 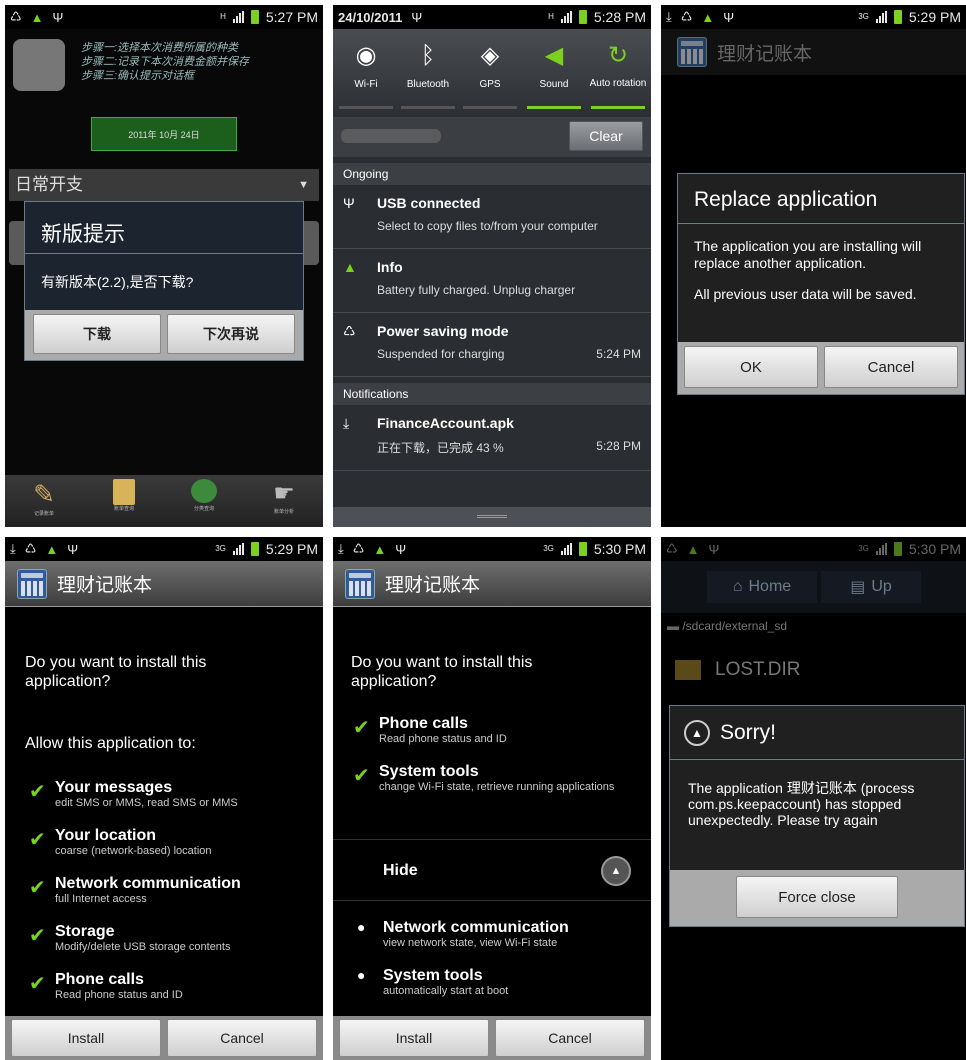 I want to click on dialog-title: Replace application, so click(x=821, y=199).